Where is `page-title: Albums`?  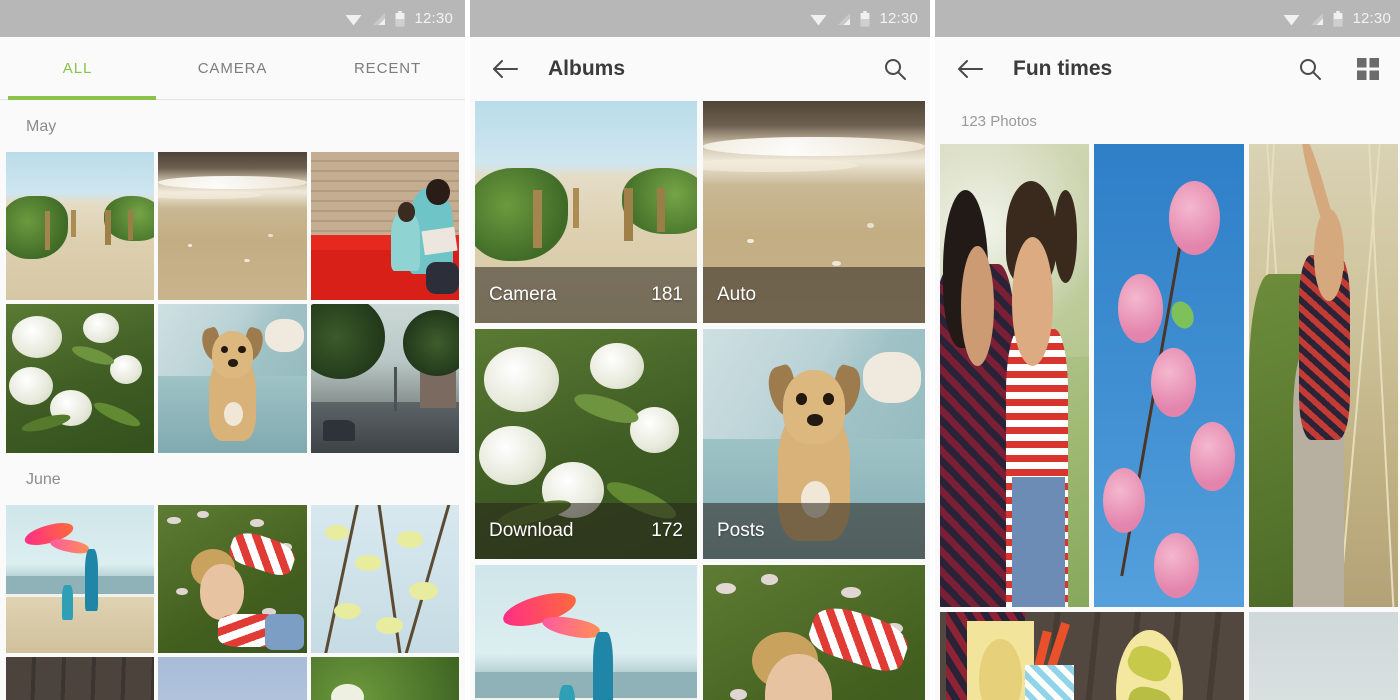 page-title: Albums is located at coordinates (587, 68).